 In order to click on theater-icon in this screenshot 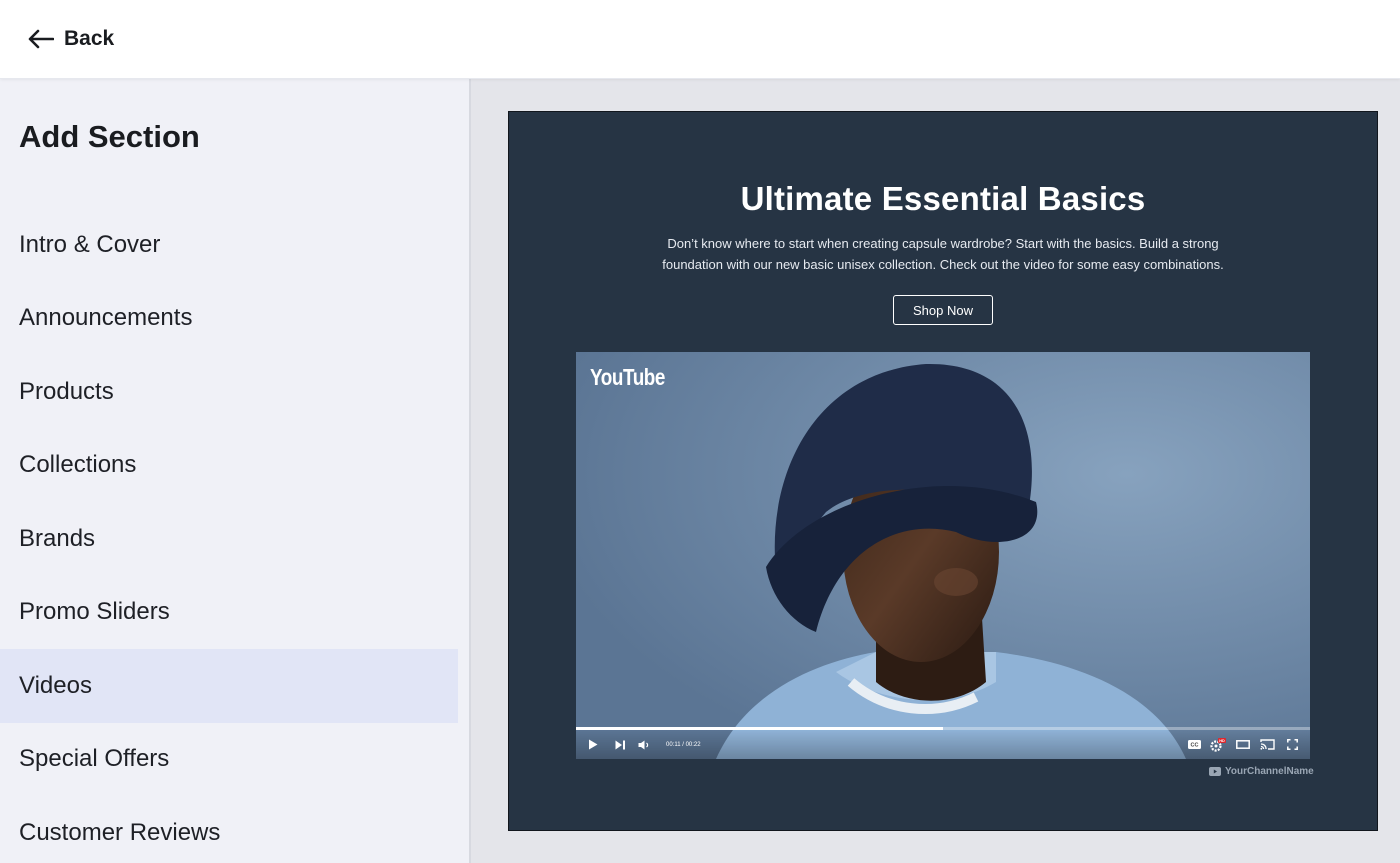, I will do `click(1242, 744)`.